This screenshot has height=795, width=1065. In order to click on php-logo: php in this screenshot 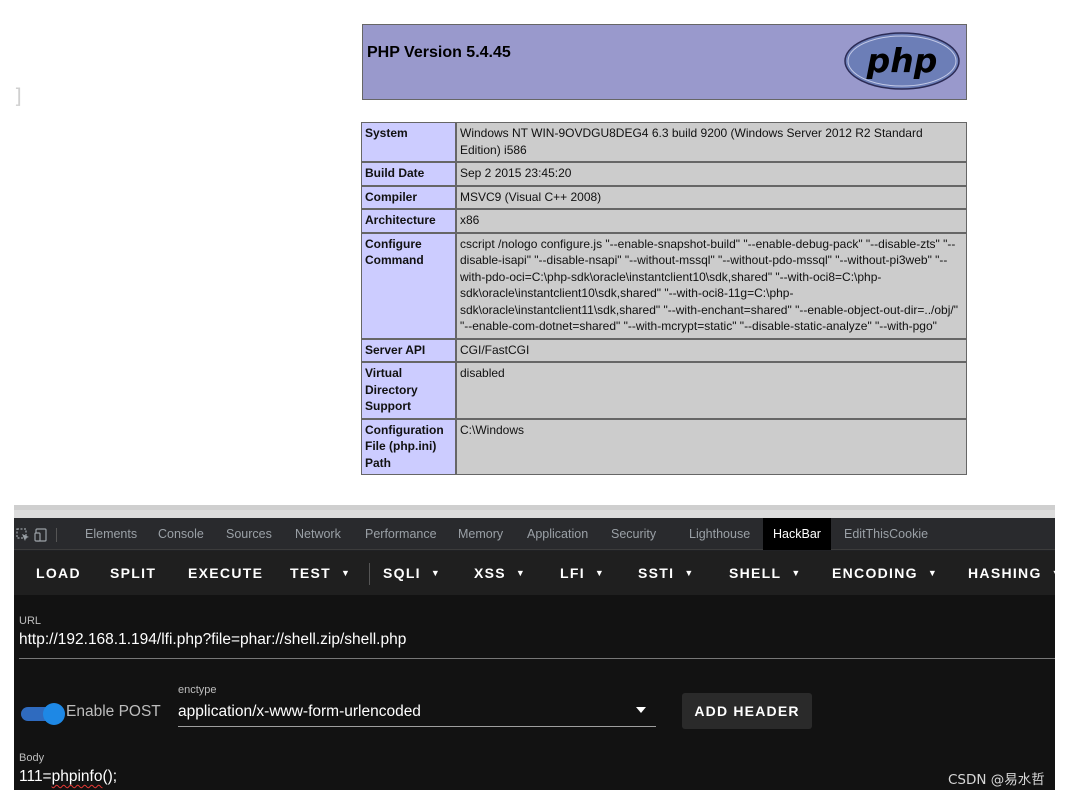, I will do `click(902, 61)`.